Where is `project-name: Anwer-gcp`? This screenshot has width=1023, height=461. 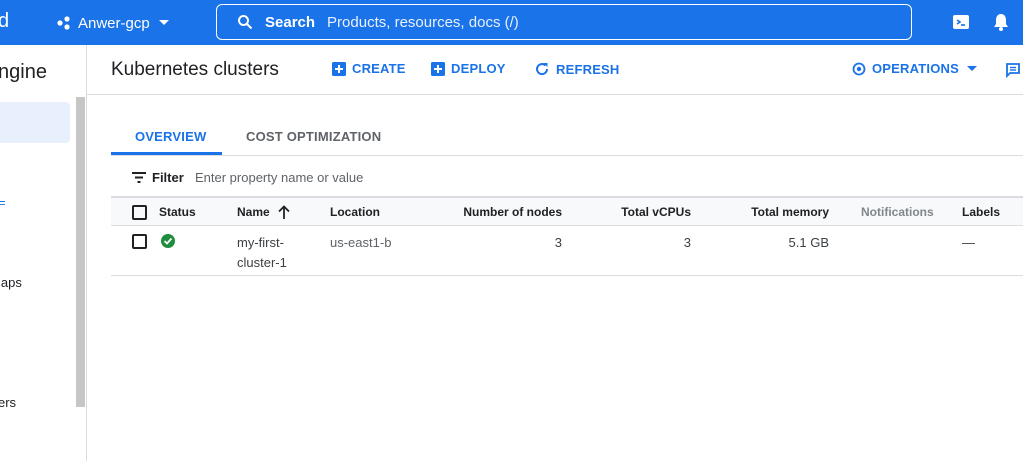
project-name: Anwer-gcp is located at coordinates (114, 23).